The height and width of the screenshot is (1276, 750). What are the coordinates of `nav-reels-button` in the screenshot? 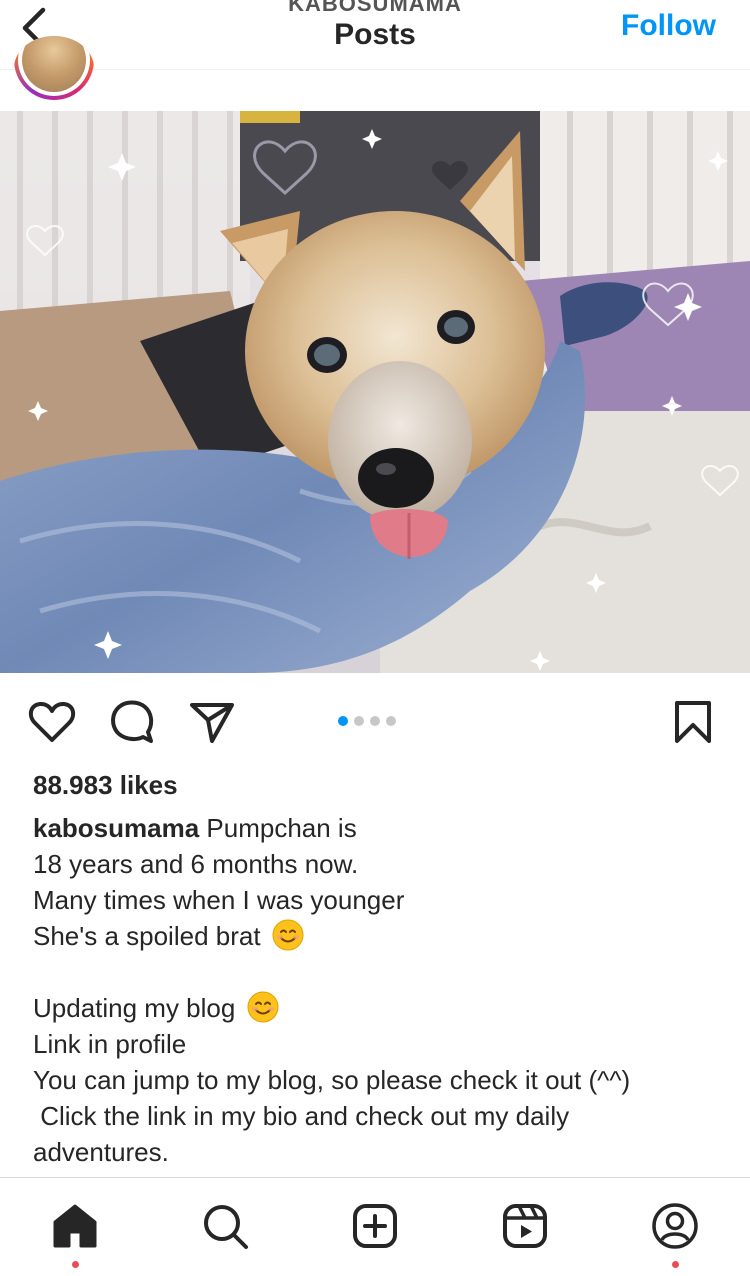 It's located at (525, 1226).